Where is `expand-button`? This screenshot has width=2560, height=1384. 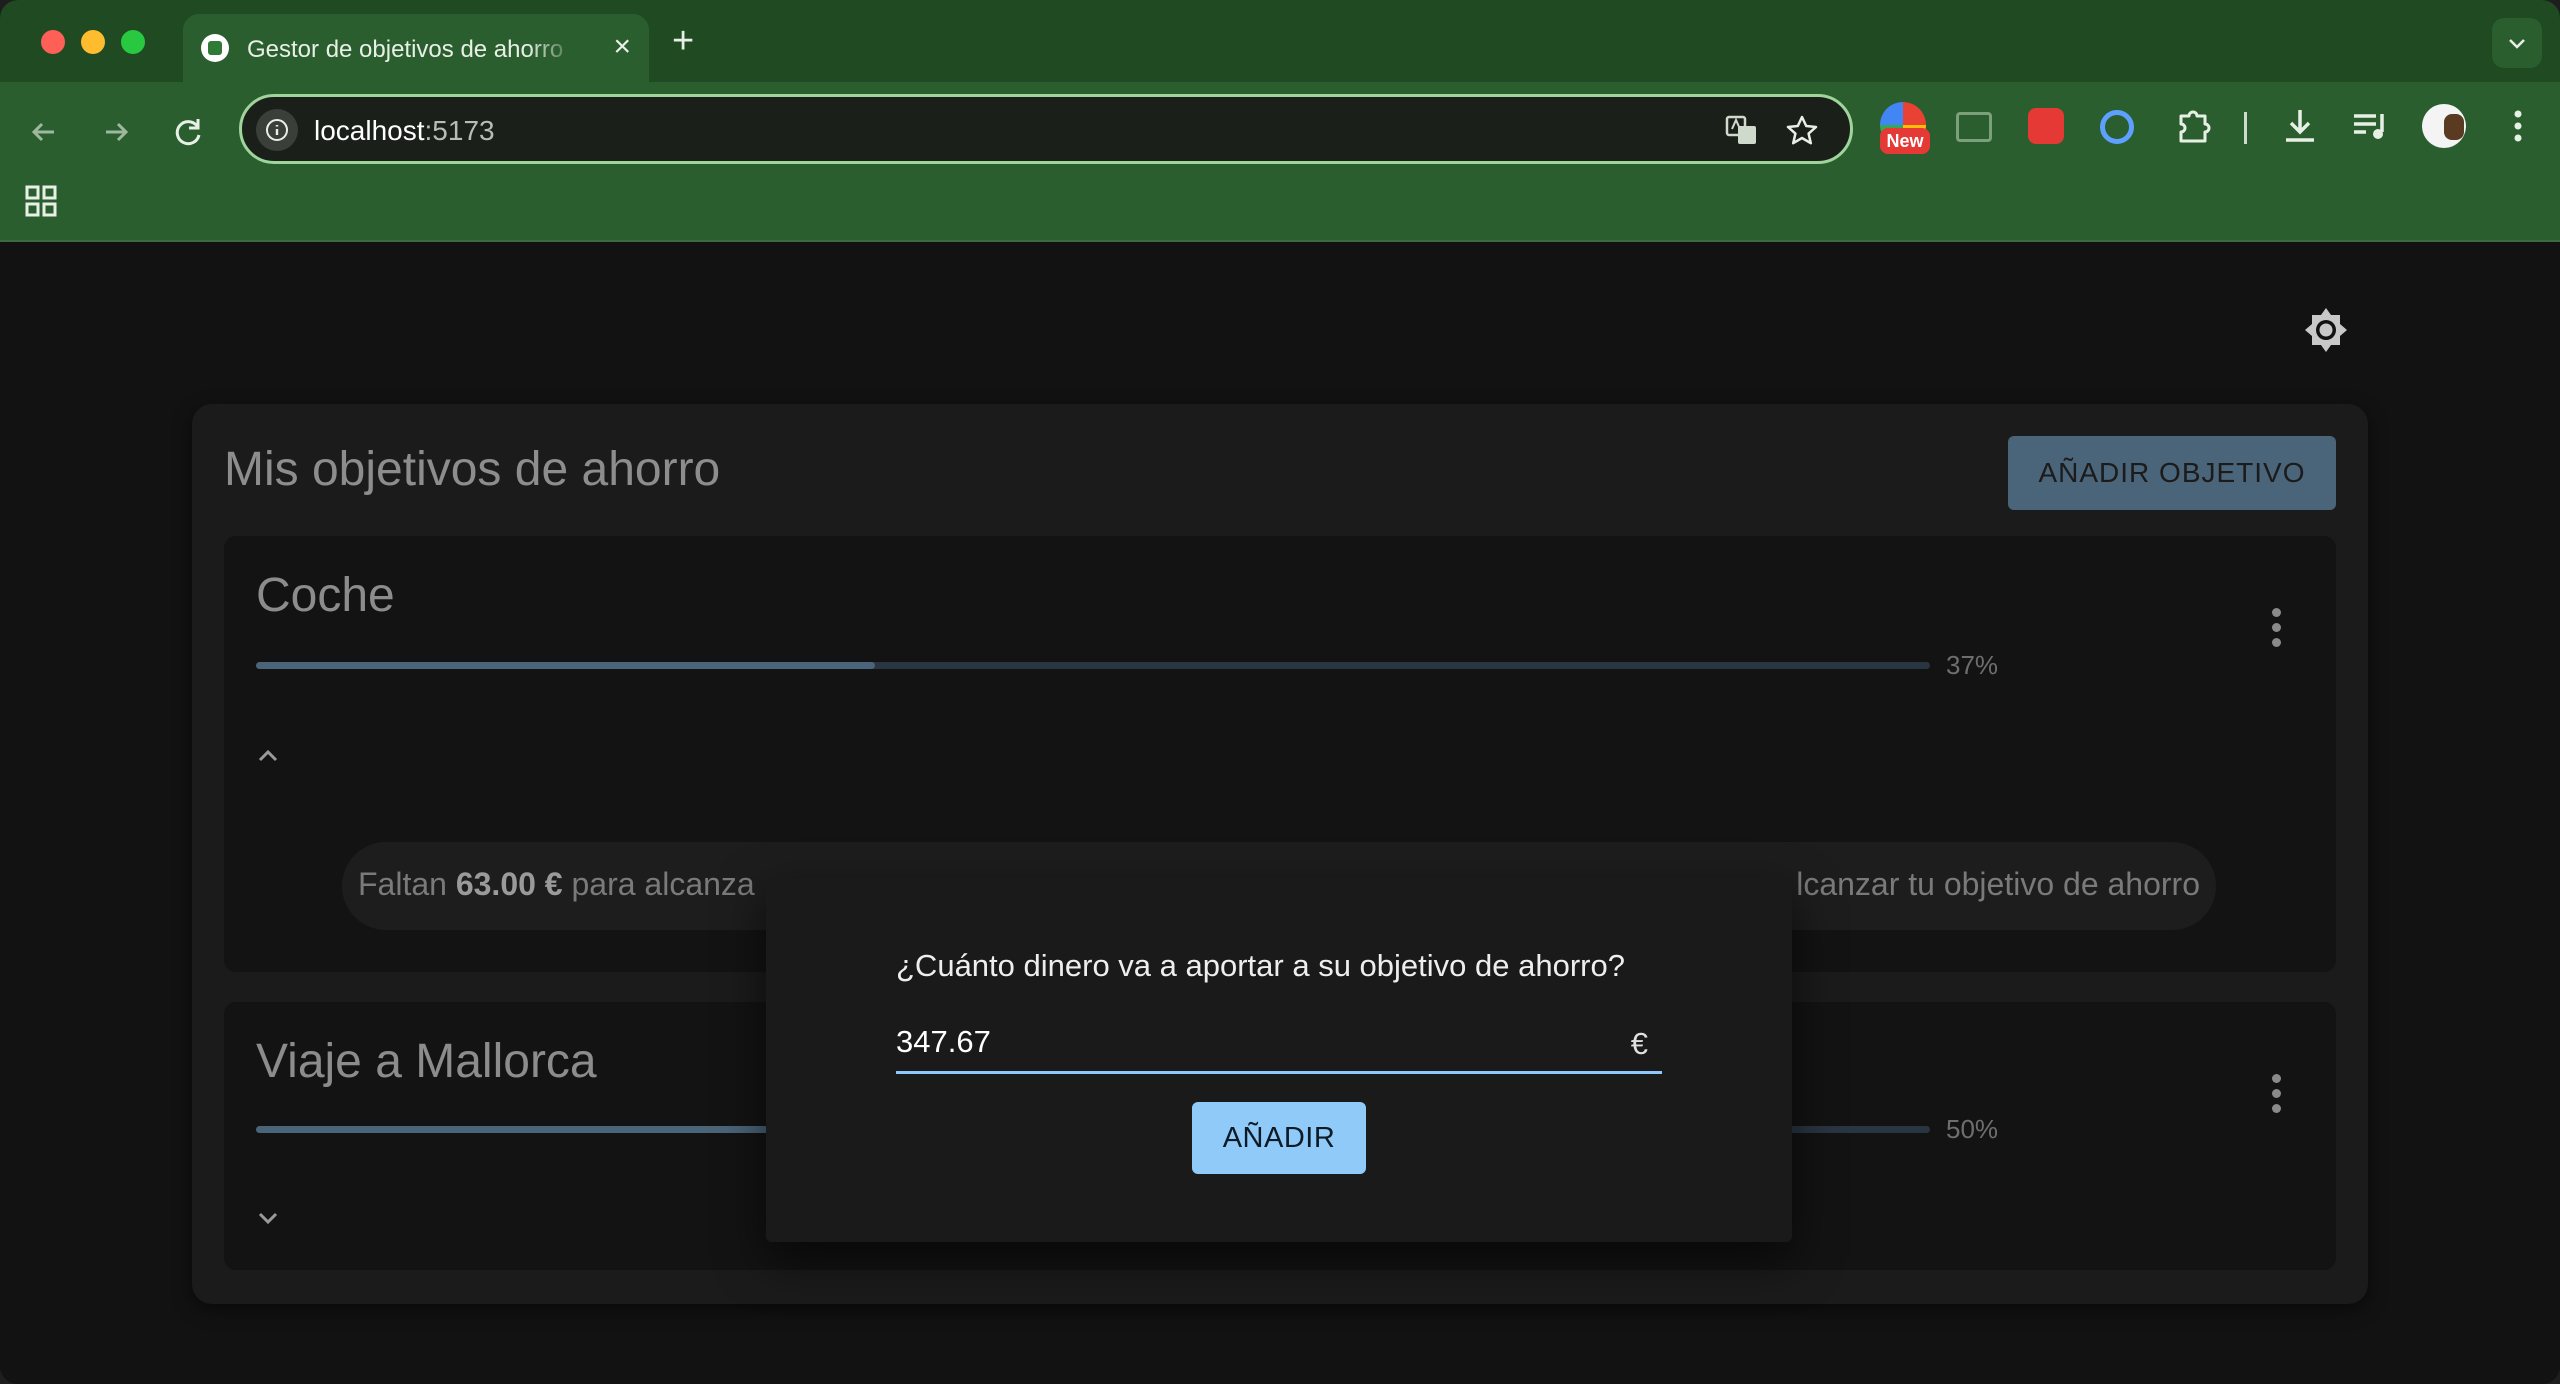
expand-button is located at coordinates (268, 1218).